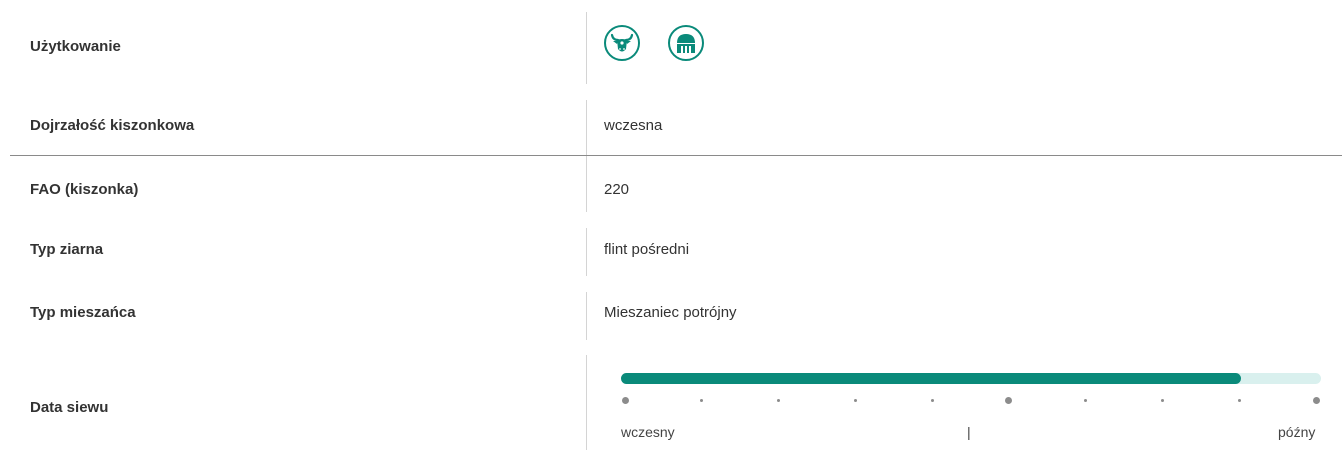  I want to click on row-typ-ziarna: Typ ziarna flint pośredni, so click(671, 252).